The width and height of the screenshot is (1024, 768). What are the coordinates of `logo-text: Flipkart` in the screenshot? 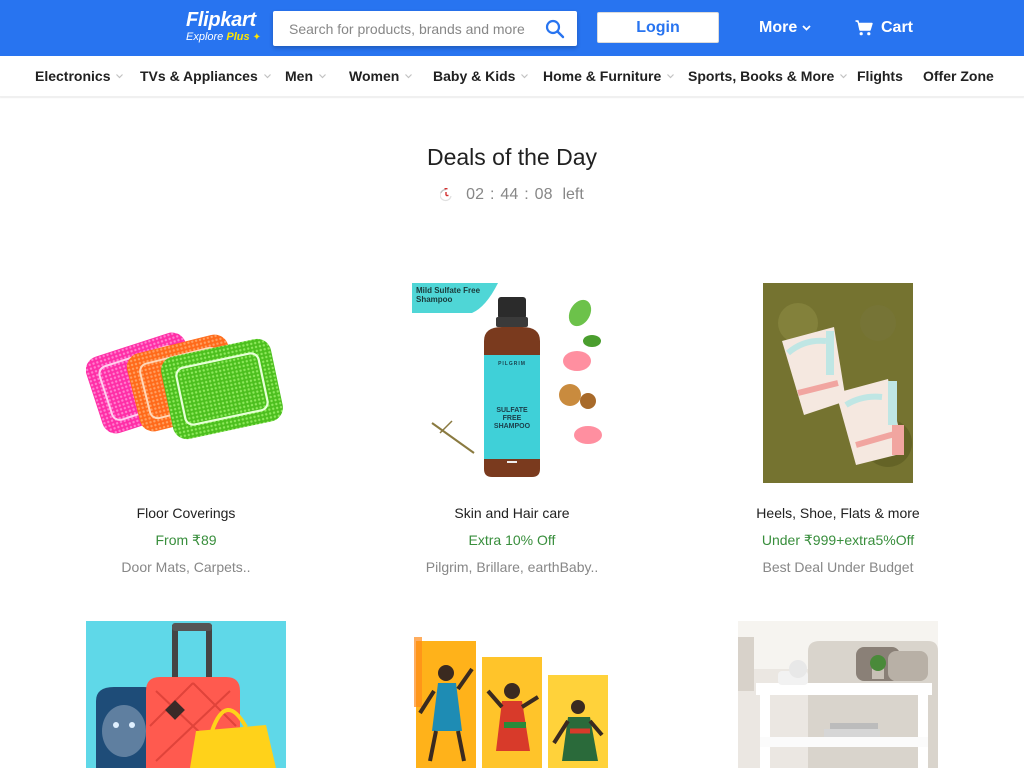 It's located at (221, 20).